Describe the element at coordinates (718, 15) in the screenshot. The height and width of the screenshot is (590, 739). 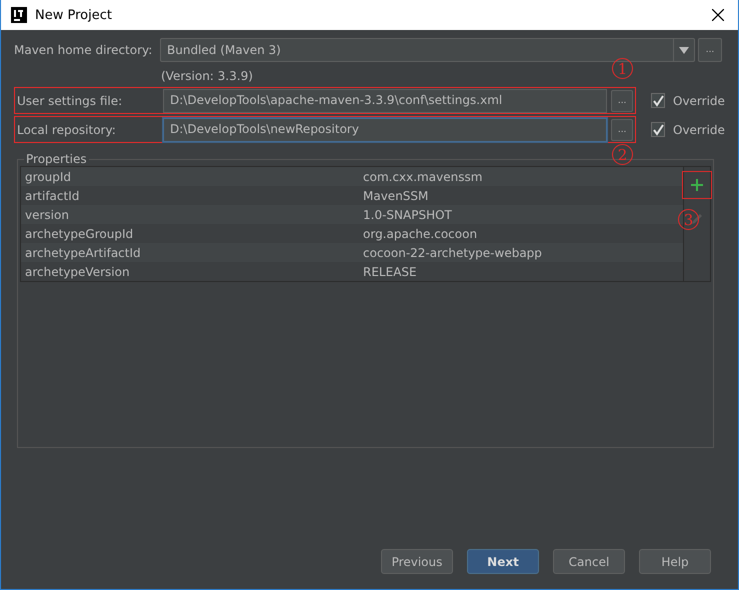
I see `close-icon` at that location.